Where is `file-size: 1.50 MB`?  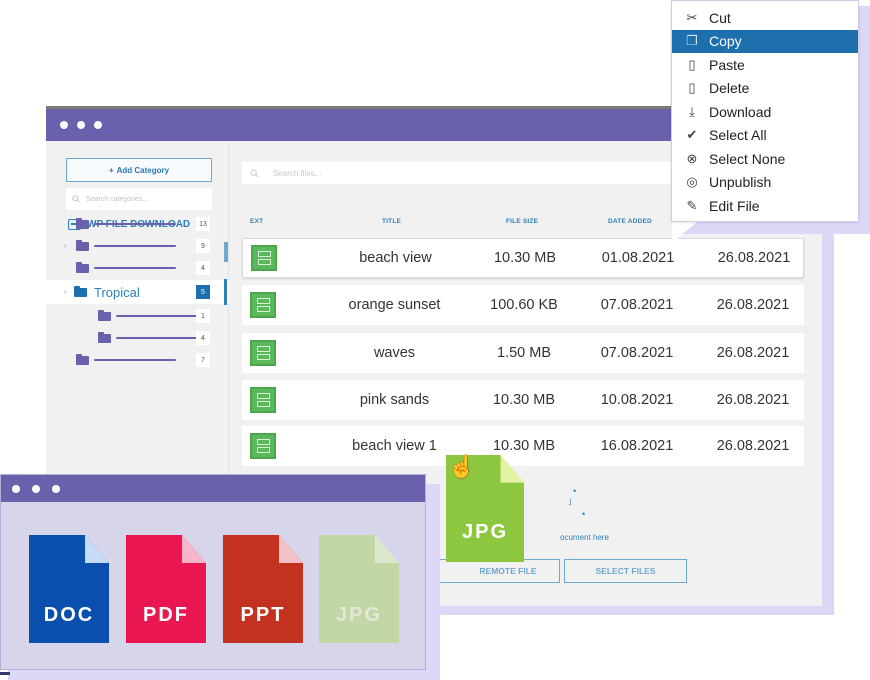 file-size: 1.50 MB is located at coordinates (524, 353).